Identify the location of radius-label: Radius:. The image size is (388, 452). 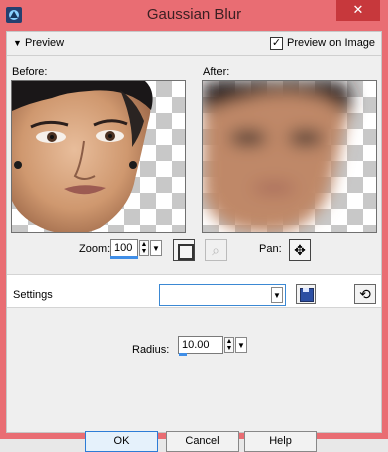
(151, 350).